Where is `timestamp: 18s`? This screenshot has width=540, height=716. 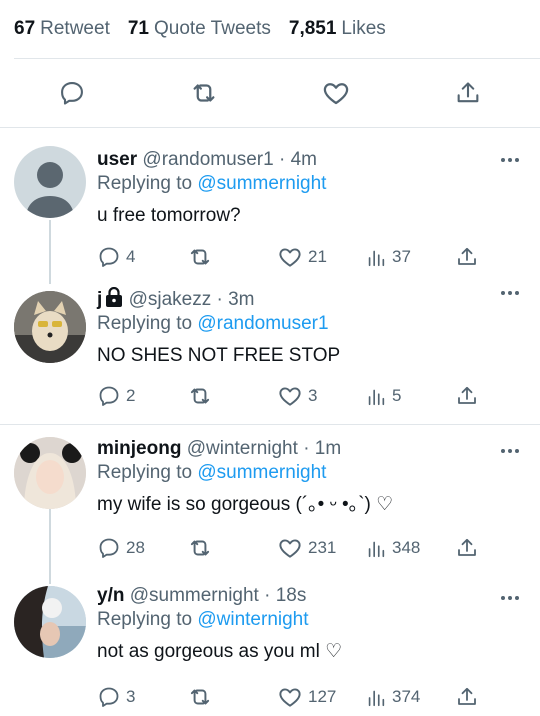
timestamp: 18s is located at coordinates (291, 595).